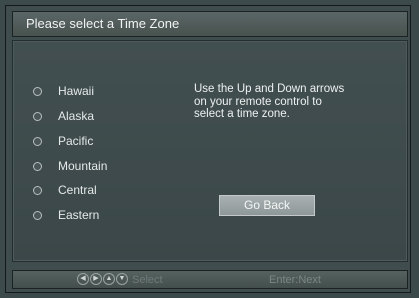 The height and width of the screenshot is (298, 419). Describe the element at coordinates (96, 279) in the screenshot. I see `right-arrow-icon: ▶` at that location.